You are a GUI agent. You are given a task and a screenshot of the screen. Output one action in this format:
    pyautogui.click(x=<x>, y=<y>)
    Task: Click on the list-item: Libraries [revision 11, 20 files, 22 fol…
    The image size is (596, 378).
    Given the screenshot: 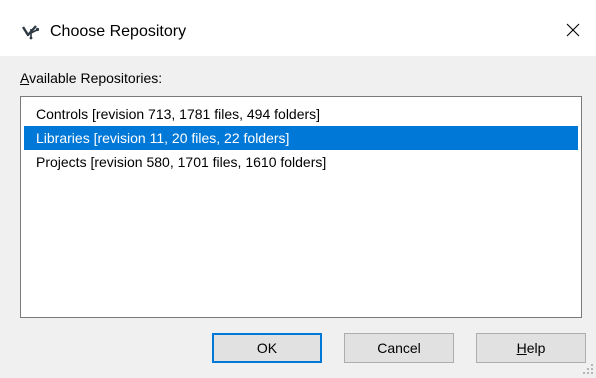 What is the action you would take?
    pyautogui.click(x=301, y=138)
    